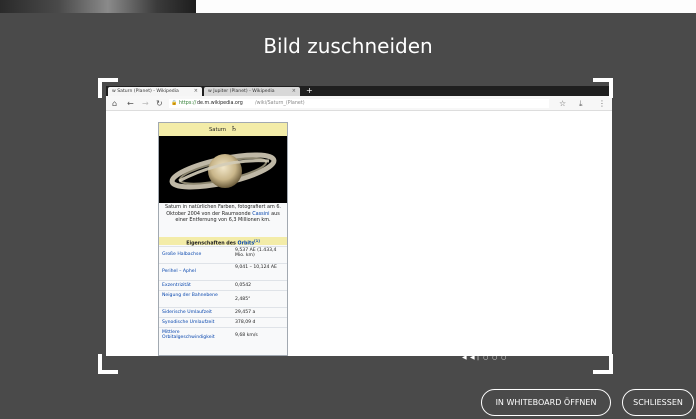 The image size is (696, 419). I want to click on background-thumbnail, so click(98, 6).